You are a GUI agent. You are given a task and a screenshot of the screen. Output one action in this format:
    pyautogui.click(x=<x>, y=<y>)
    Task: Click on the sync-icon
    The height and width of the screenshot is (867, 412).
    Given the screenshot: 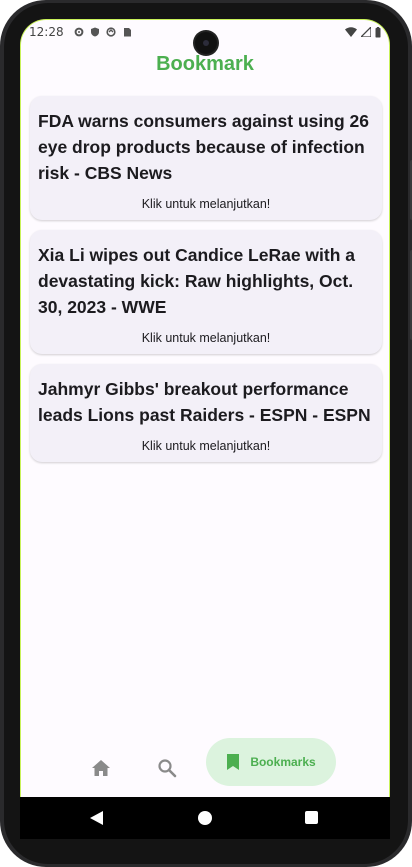 What is the action you would take?
    pyautogui.click(x=110, y=32)
    